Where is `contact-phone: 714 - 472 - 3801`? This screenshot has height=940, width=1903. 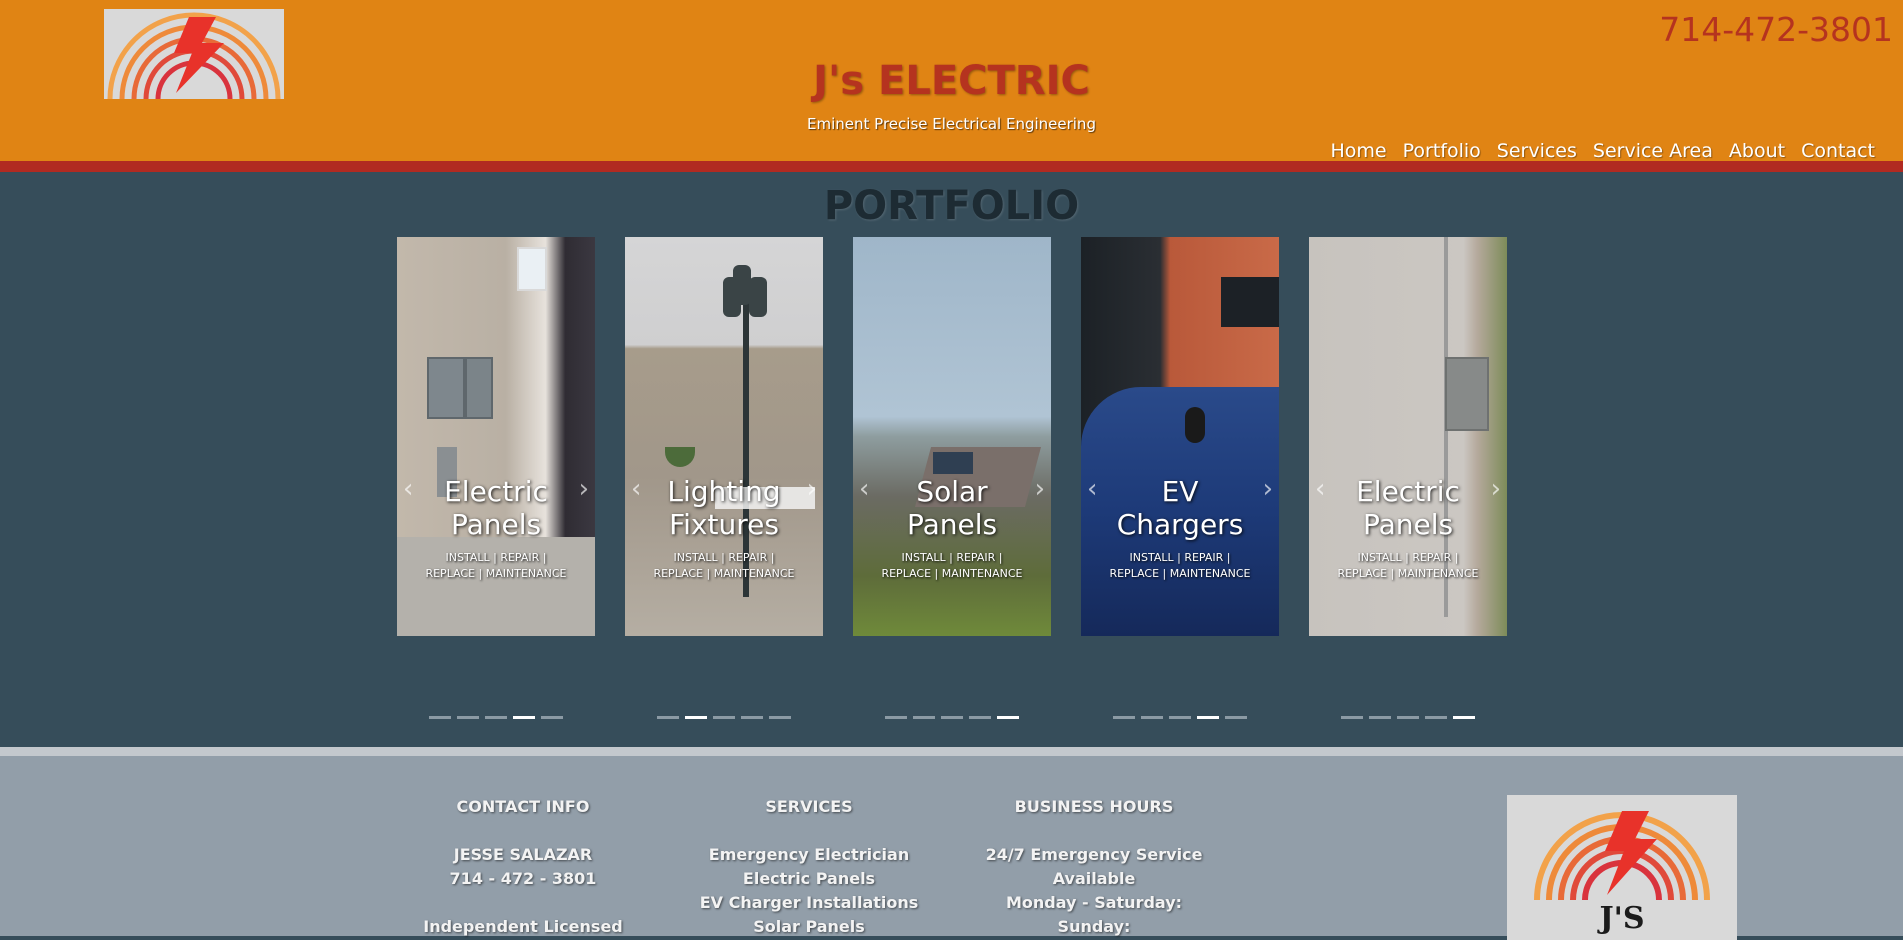
contact-phone: 714 - 472 - 3801 is located at coordinates (523, 879).